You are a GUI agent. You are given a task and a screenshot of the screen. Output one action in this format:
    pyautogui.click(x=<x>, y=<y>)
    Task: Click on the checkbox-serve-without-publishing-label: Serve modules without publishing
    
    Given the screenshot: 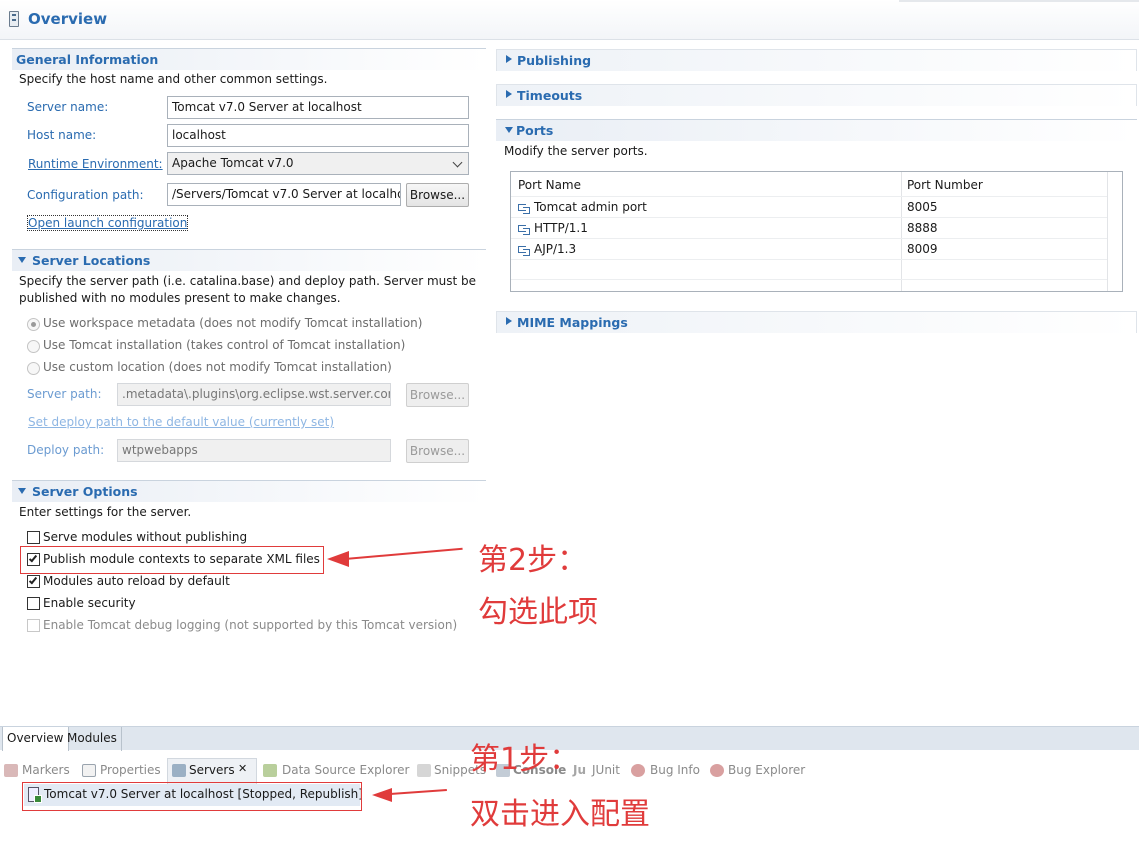 What is the action you would take?
    pyautogui.click(x=145, y=537)
    